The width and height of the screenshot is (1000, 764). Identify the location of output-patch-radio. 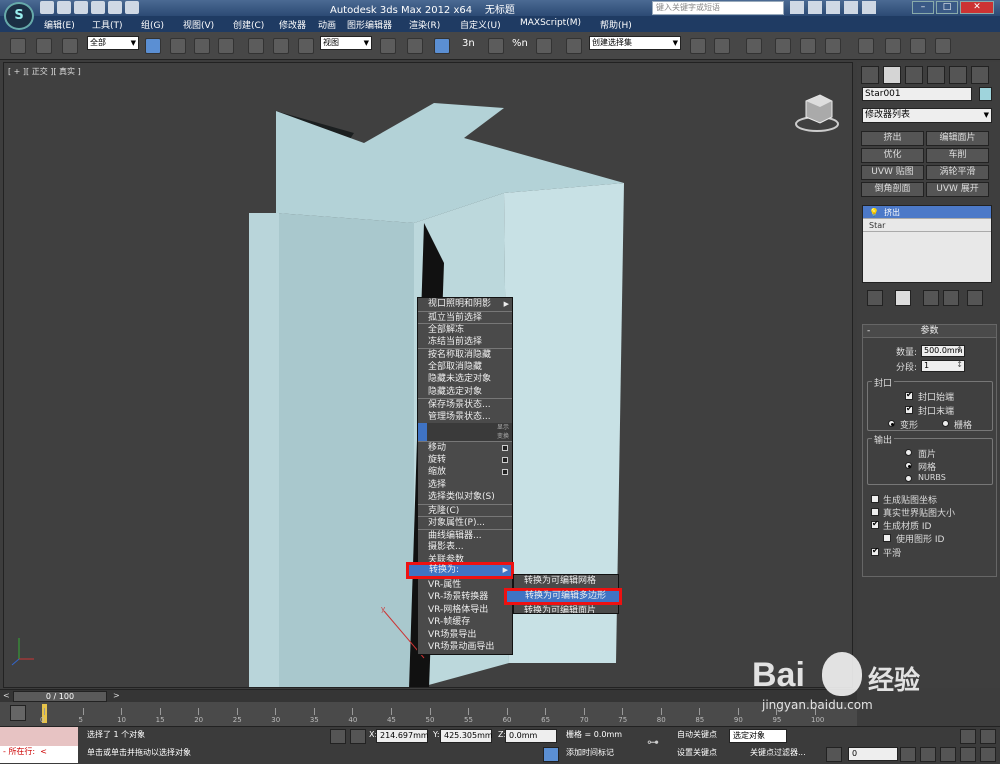
(908, 452).